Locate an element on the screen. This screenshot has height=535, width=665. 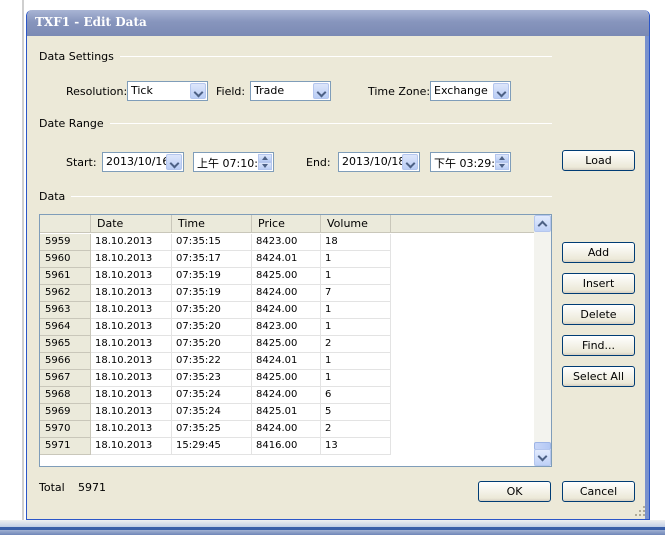
row-number: 5962 is located at coordinates (65, 293).